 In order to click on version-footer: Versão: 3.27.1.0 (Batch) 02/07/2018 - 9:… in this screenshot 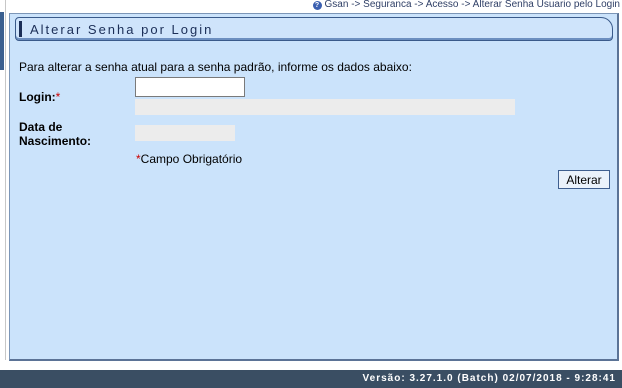, I will do `click(311, 379)`.